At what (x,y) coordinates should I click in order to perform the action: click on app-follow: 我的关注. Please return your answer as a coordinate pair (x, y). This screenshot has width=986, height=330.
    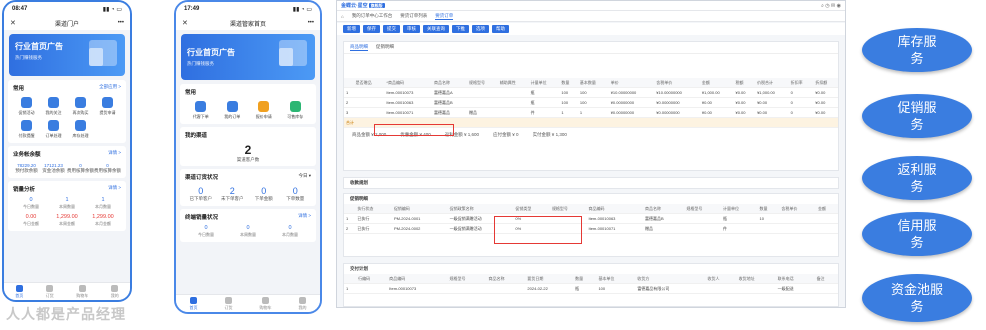
    Looking at the image, I should click on (53, 106).